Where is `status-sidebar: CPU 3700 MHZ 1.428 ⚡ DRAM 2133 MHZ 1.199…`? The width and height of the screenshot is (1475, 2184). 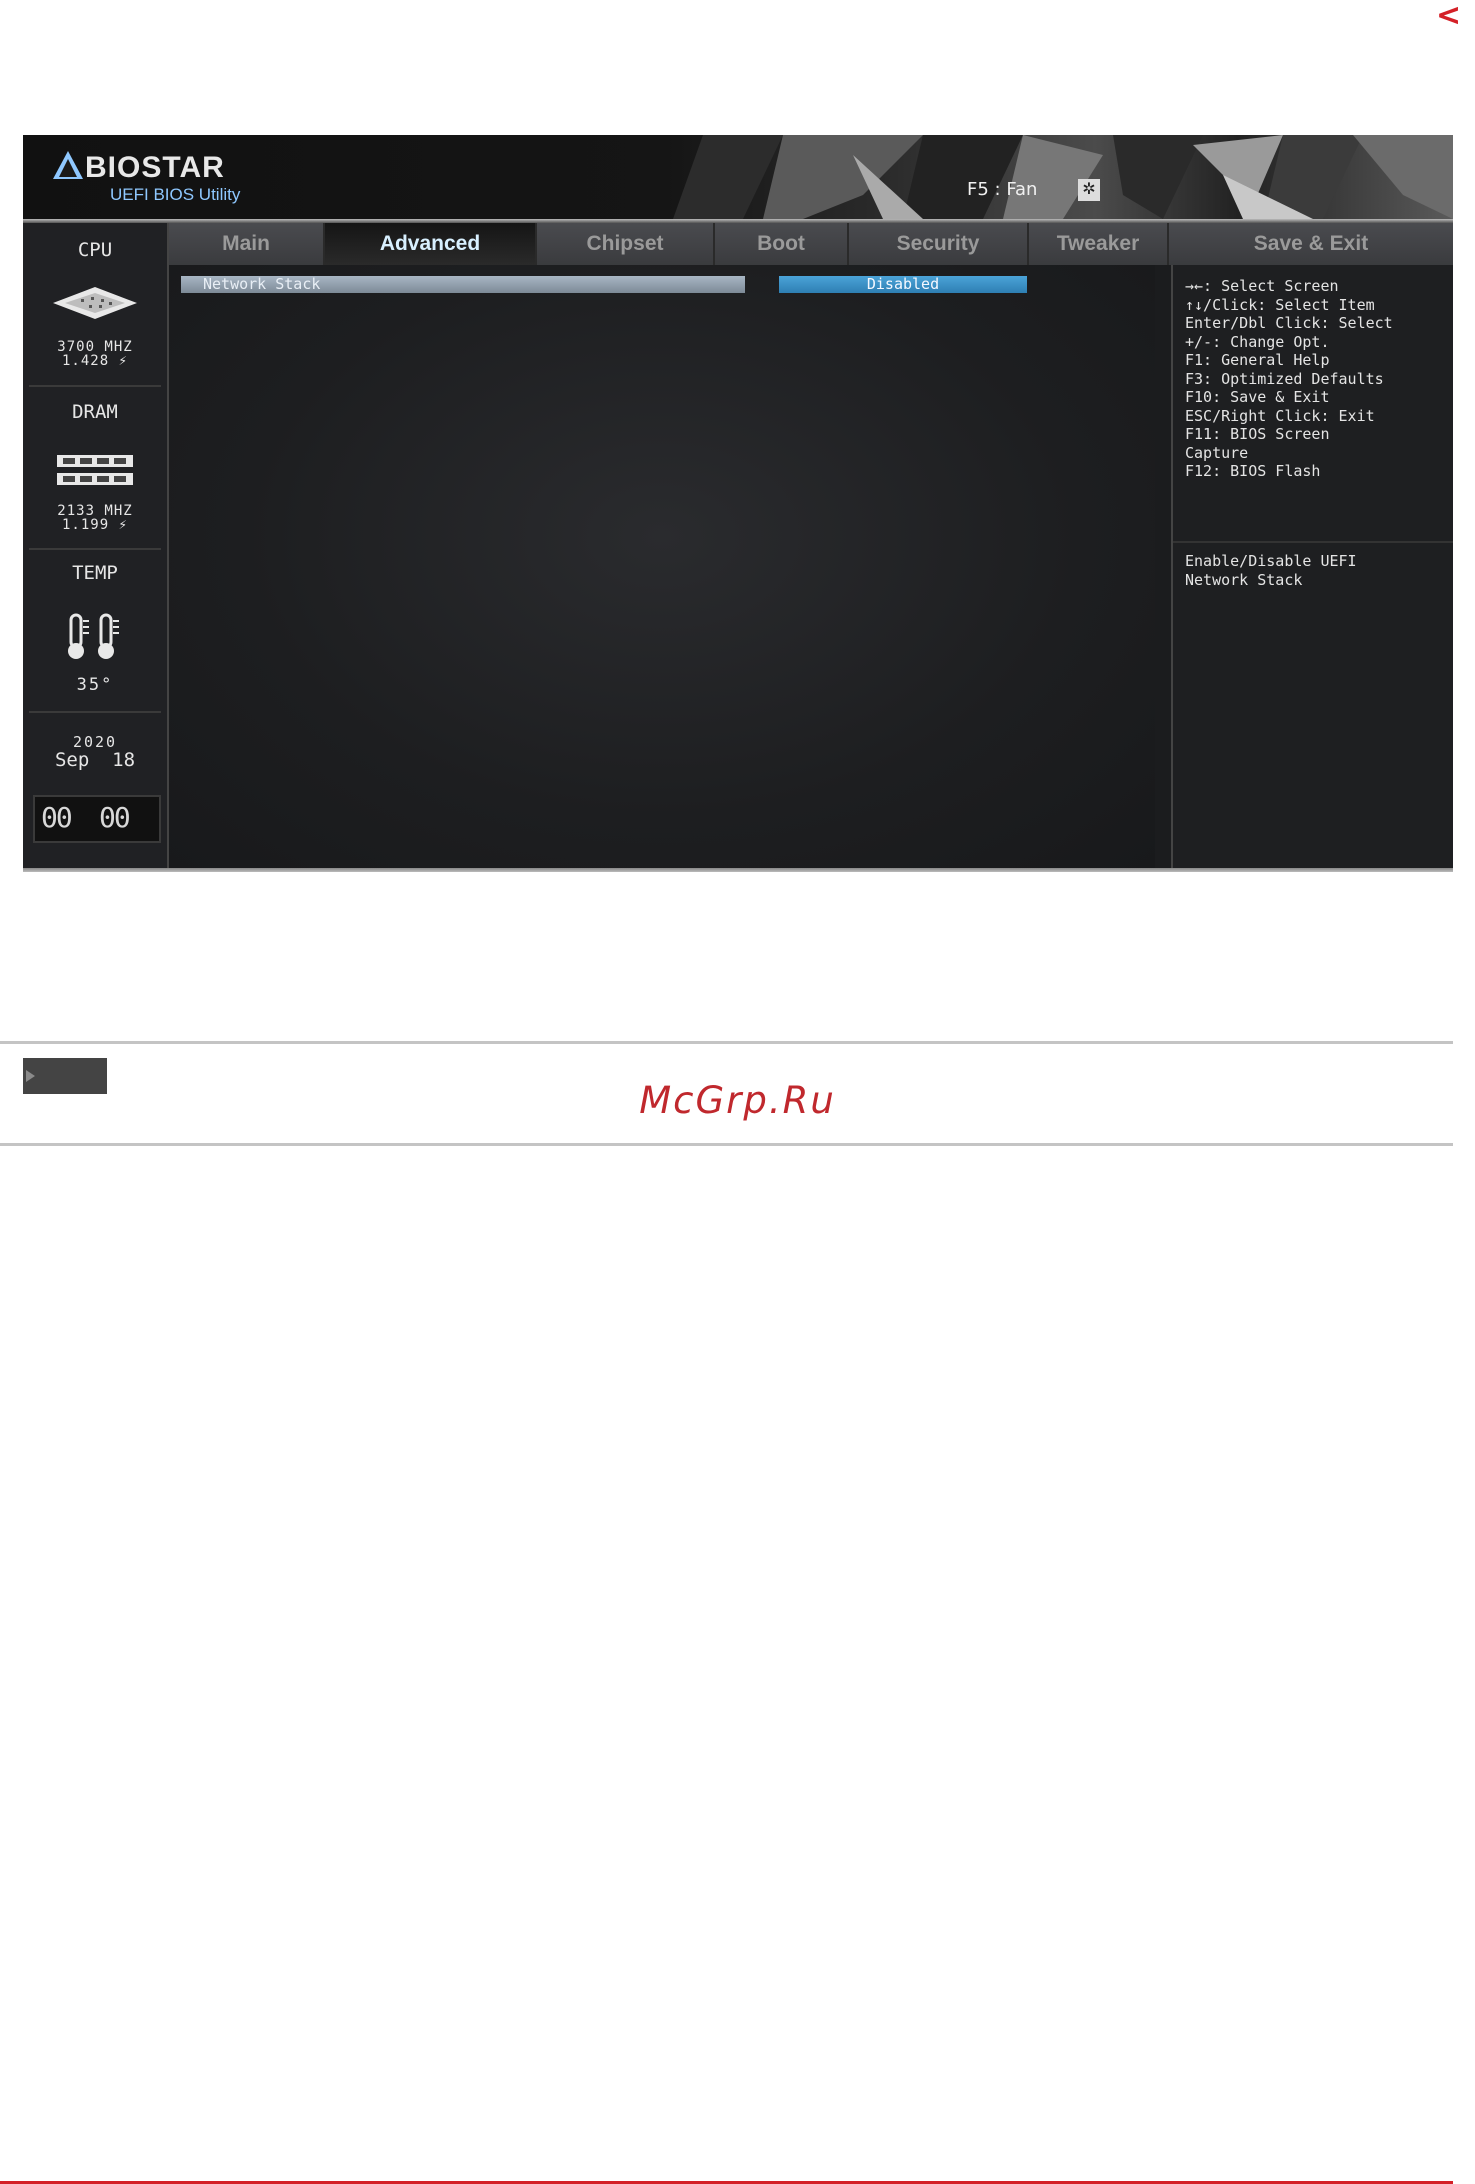
status-sidebar: CPU 3700 MHZ 1.428 ⚡ DRAM 2133 MHZ 1.199… is located at coordinates (96, 545).